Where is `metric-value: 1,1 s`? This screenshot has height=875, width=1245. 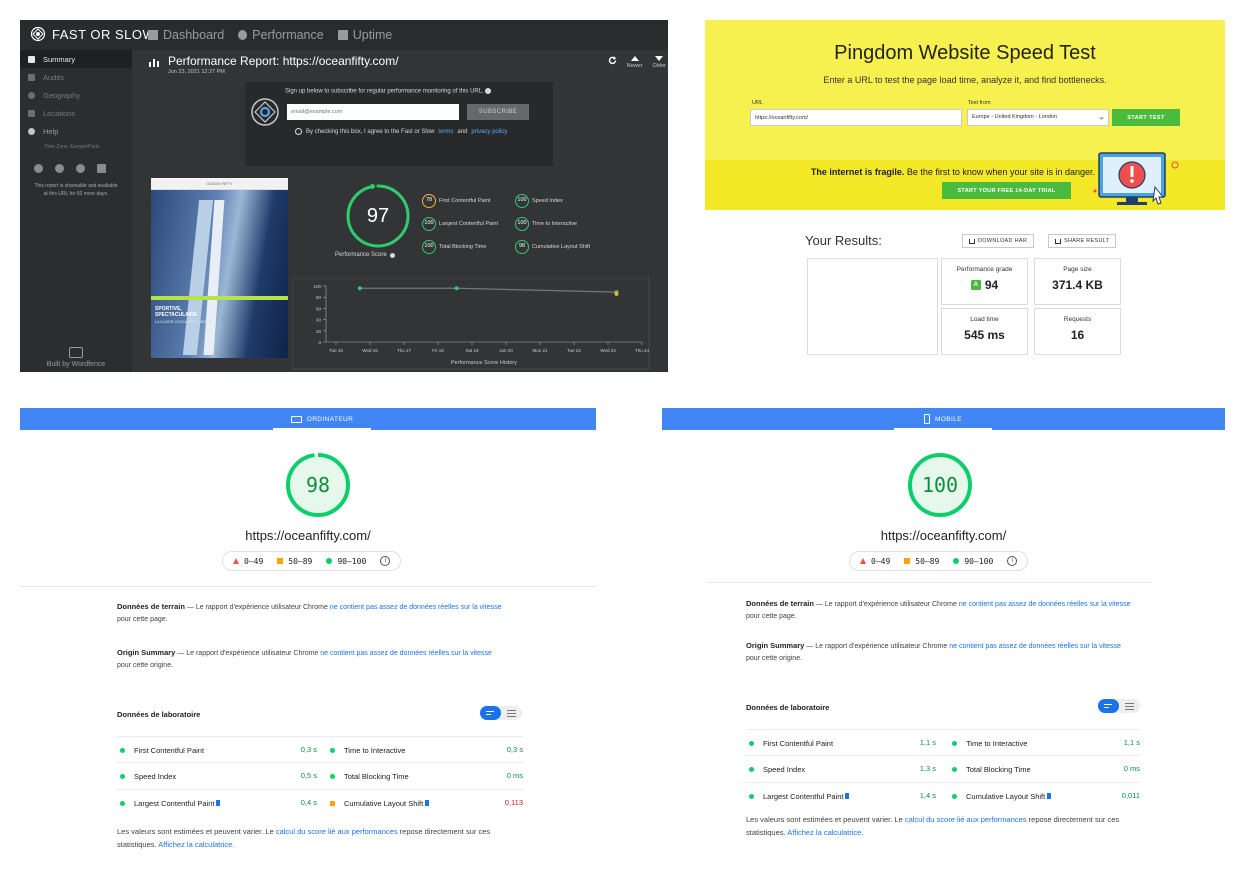
metric-value: 1,1 s is located at coordinates (927, 742).